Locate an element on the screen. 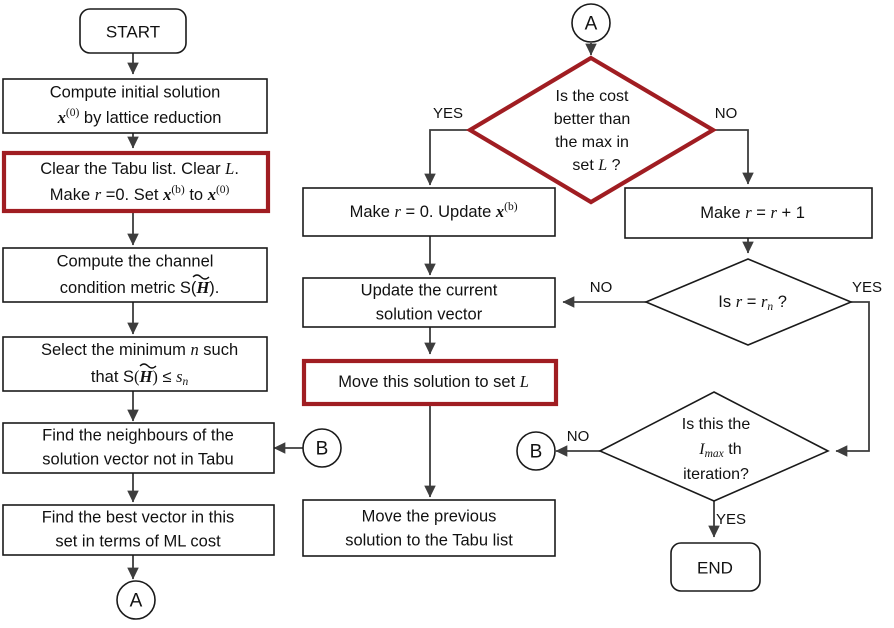  connector-b-right: B is located at coordinates (536, 451).